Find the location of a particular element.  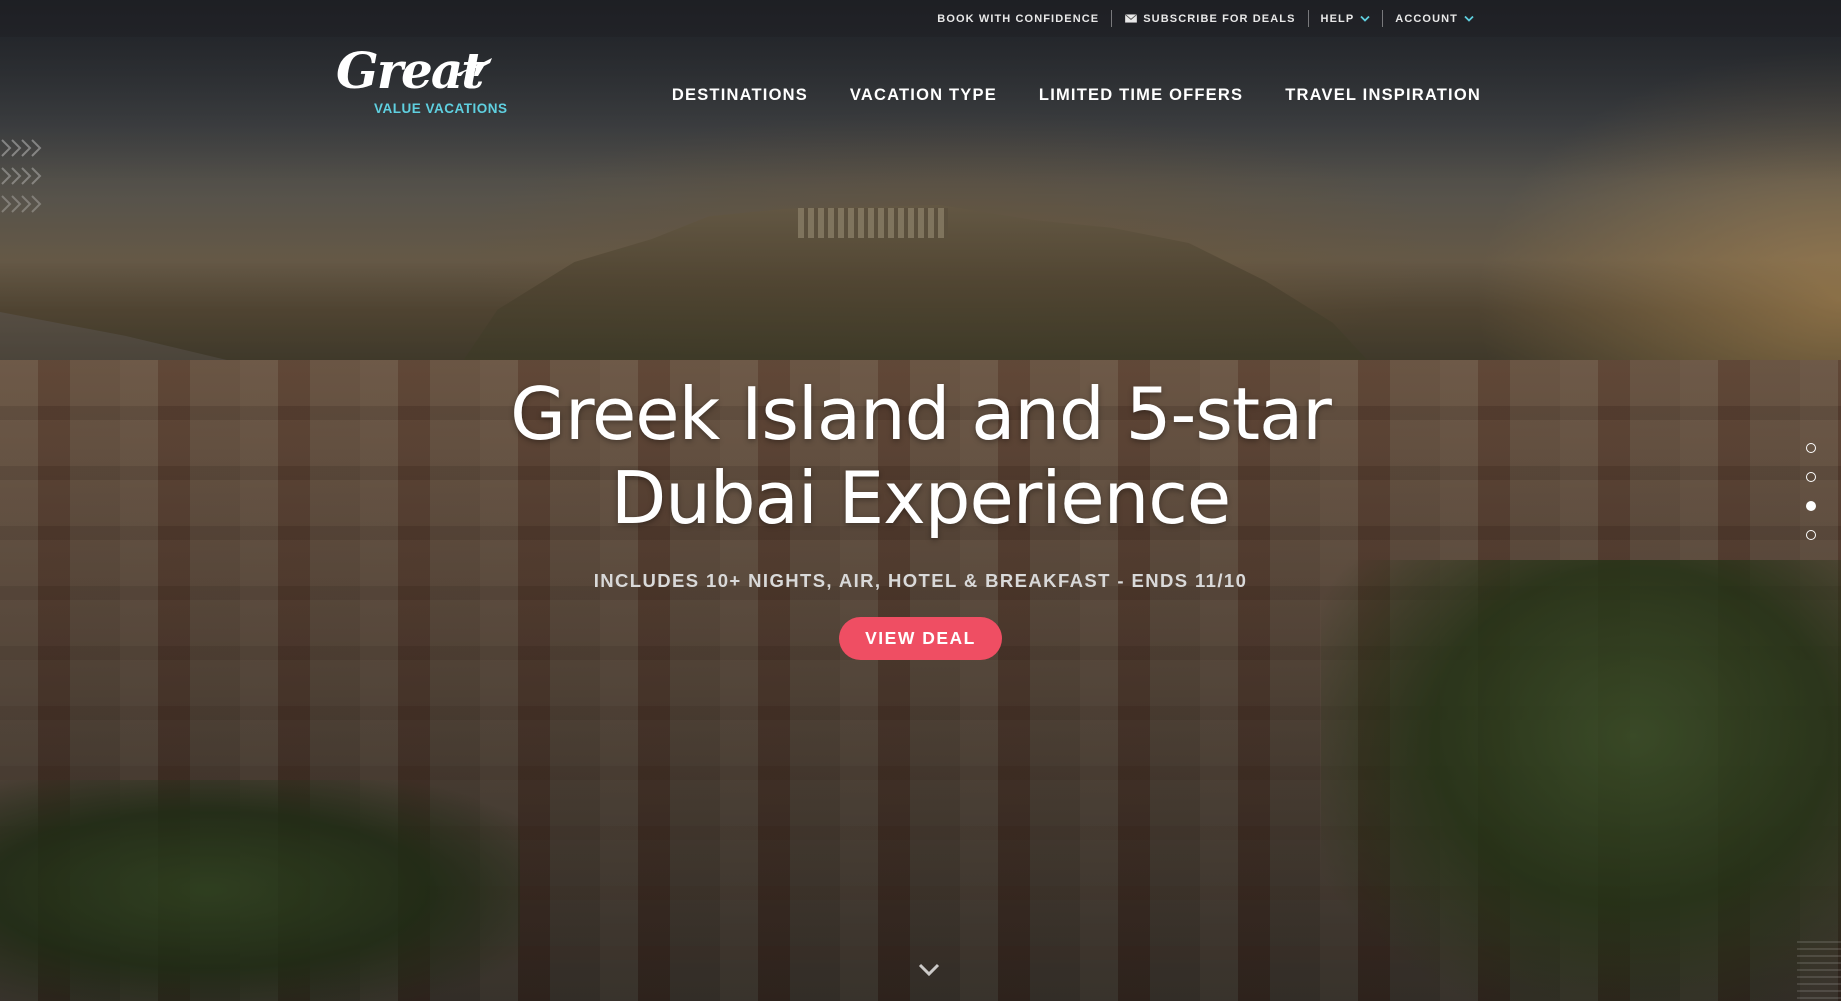

view-deal-button: VIEW DEAL is located at coordinates (920, 638).